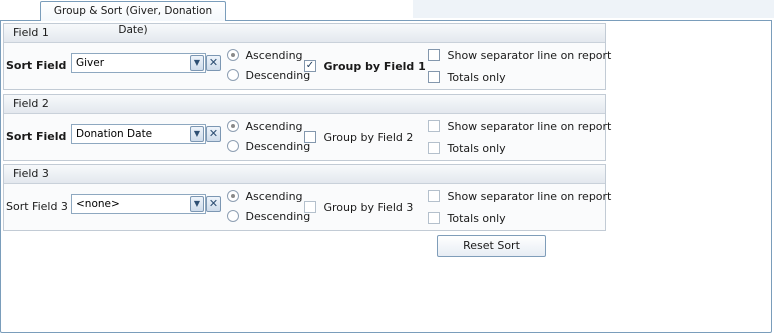 Image resolution: width=774 pixels, height=336 pixels. What do you see at coordinates (278, 146) in the screenshot?
I see `descending-2-label: Descending` at bounding box center [278, 146].